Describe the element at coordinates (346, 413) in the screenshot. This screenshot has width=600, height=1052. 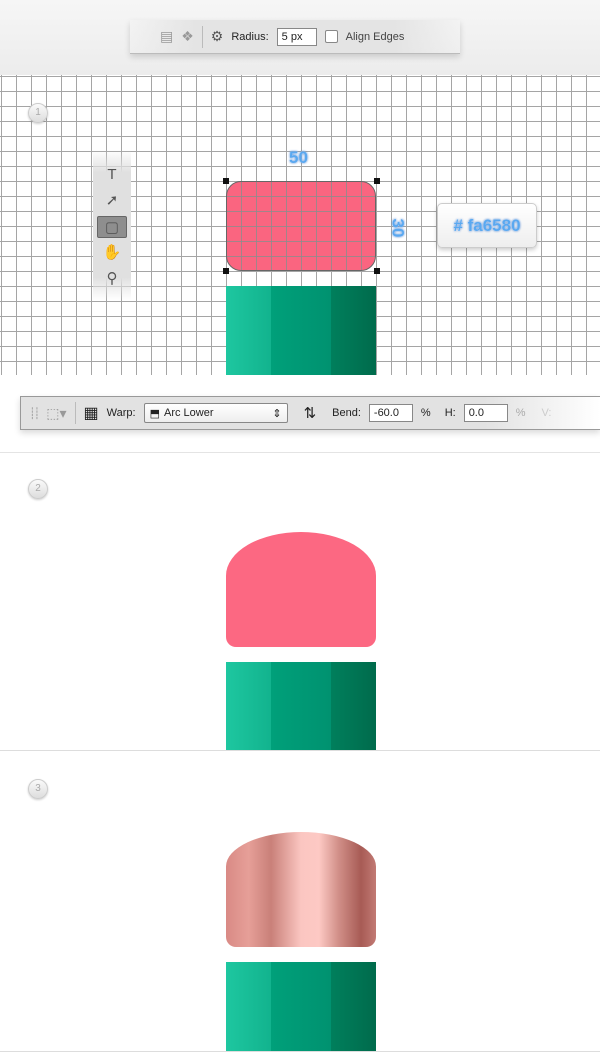
I see `bend-label: Bend:` at that location.